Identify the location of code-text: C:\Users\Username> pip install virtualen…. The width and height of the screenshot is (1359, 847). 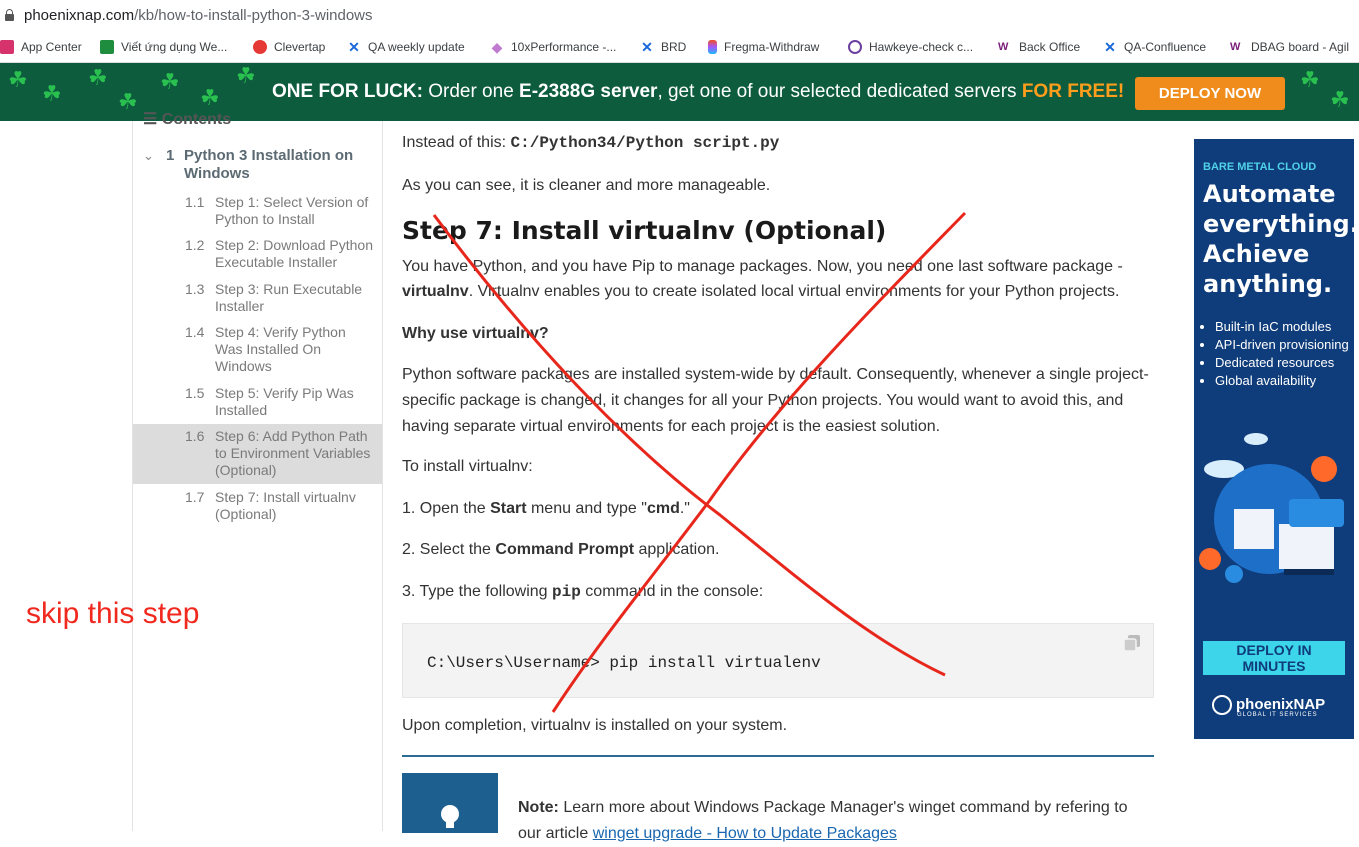
(624, 663).